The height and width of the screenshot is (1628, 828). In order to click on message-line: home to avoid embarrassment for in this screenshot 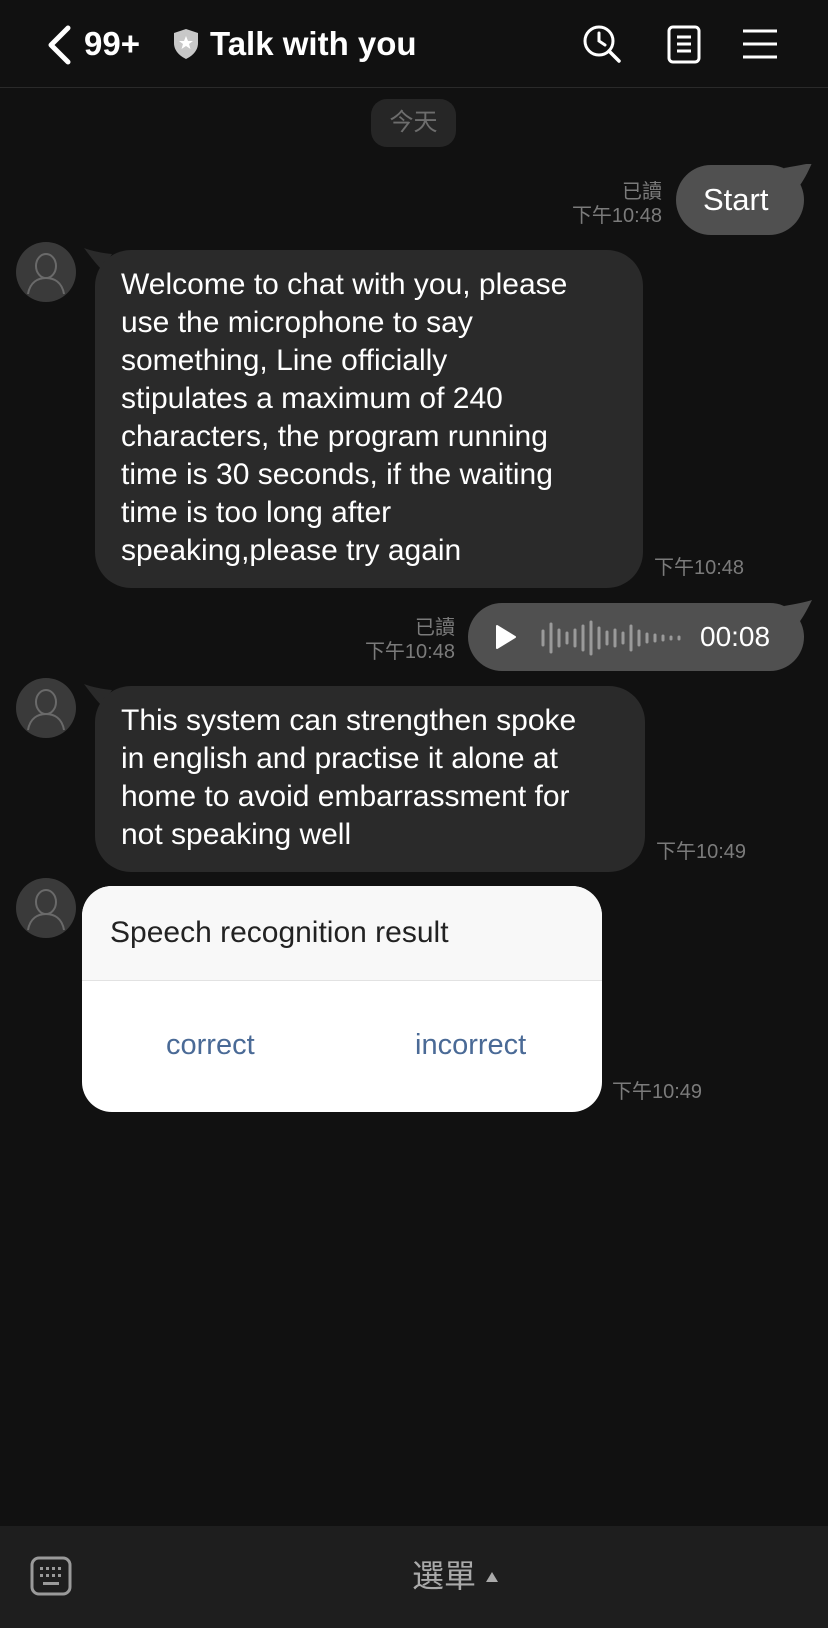, I will do `click(345, 796)`.